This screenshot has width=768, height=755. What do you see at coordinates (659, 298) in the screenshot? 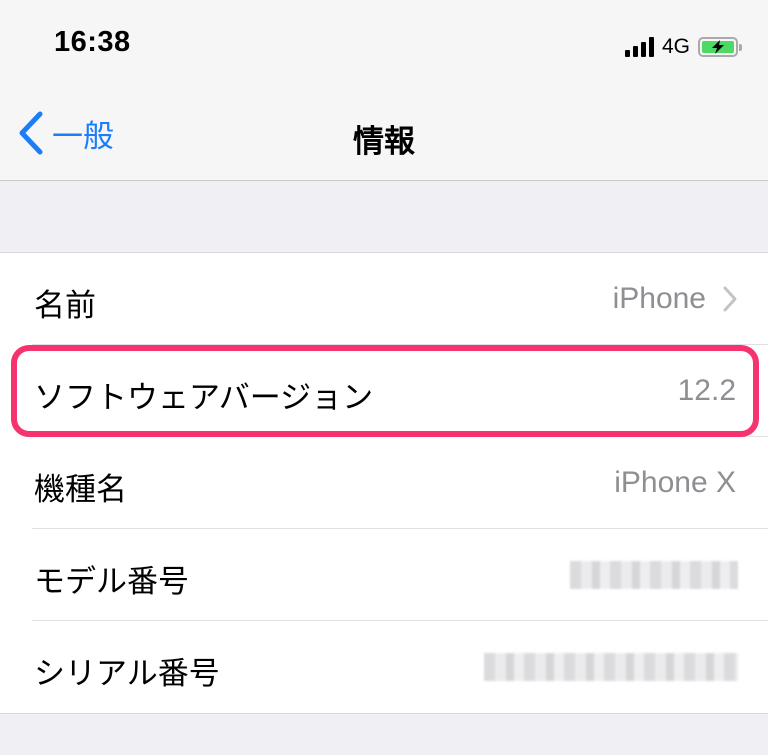
I see `row-value: iPhone` at bounding box center [659, 298].